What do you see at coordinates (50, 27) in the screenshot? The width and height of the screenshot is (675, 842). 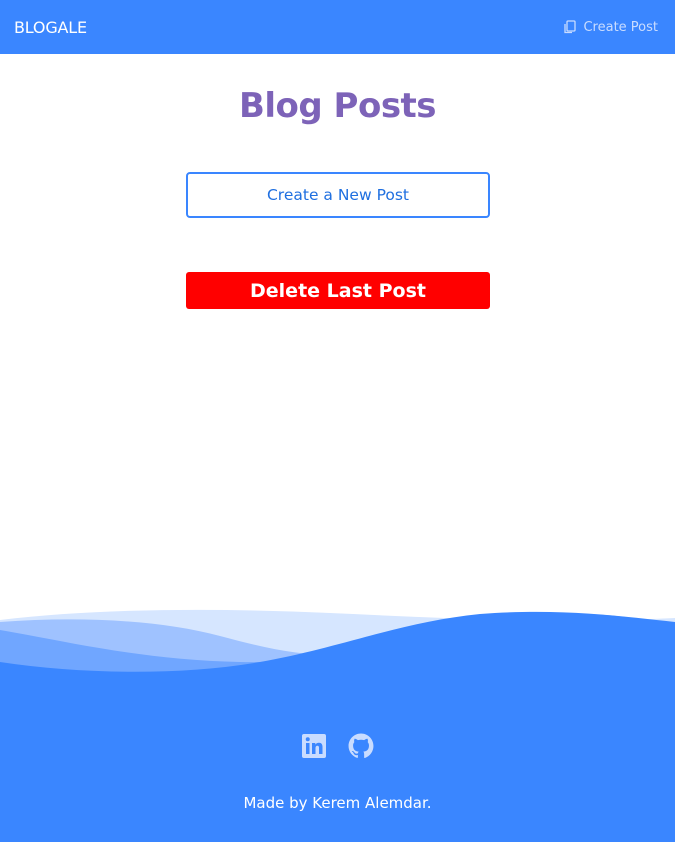 I see `brand-logo: BLOGALE` at bounding box center [50, 27].